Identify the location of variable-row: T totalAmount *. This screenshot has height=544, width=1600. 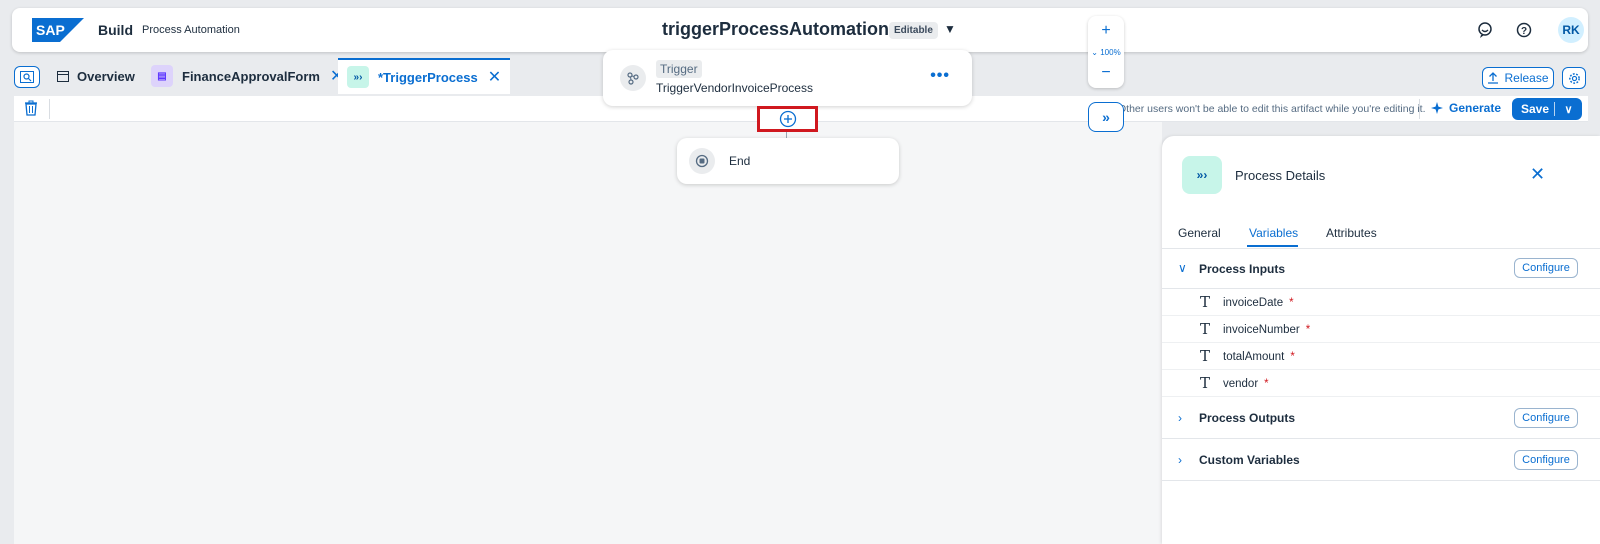
(1381, 356).